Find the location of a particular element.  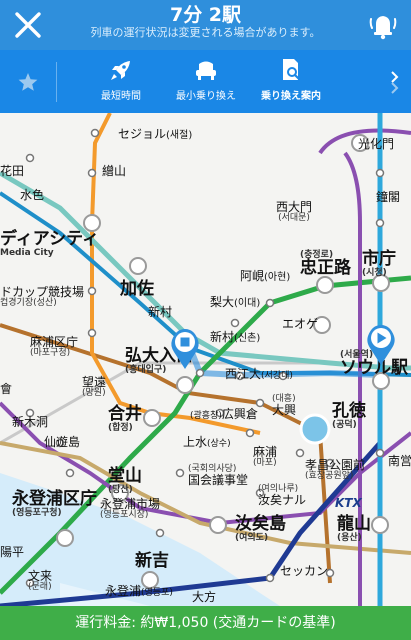

station-dmc: ディアシティ Media City is located at coordinates (49, 244).